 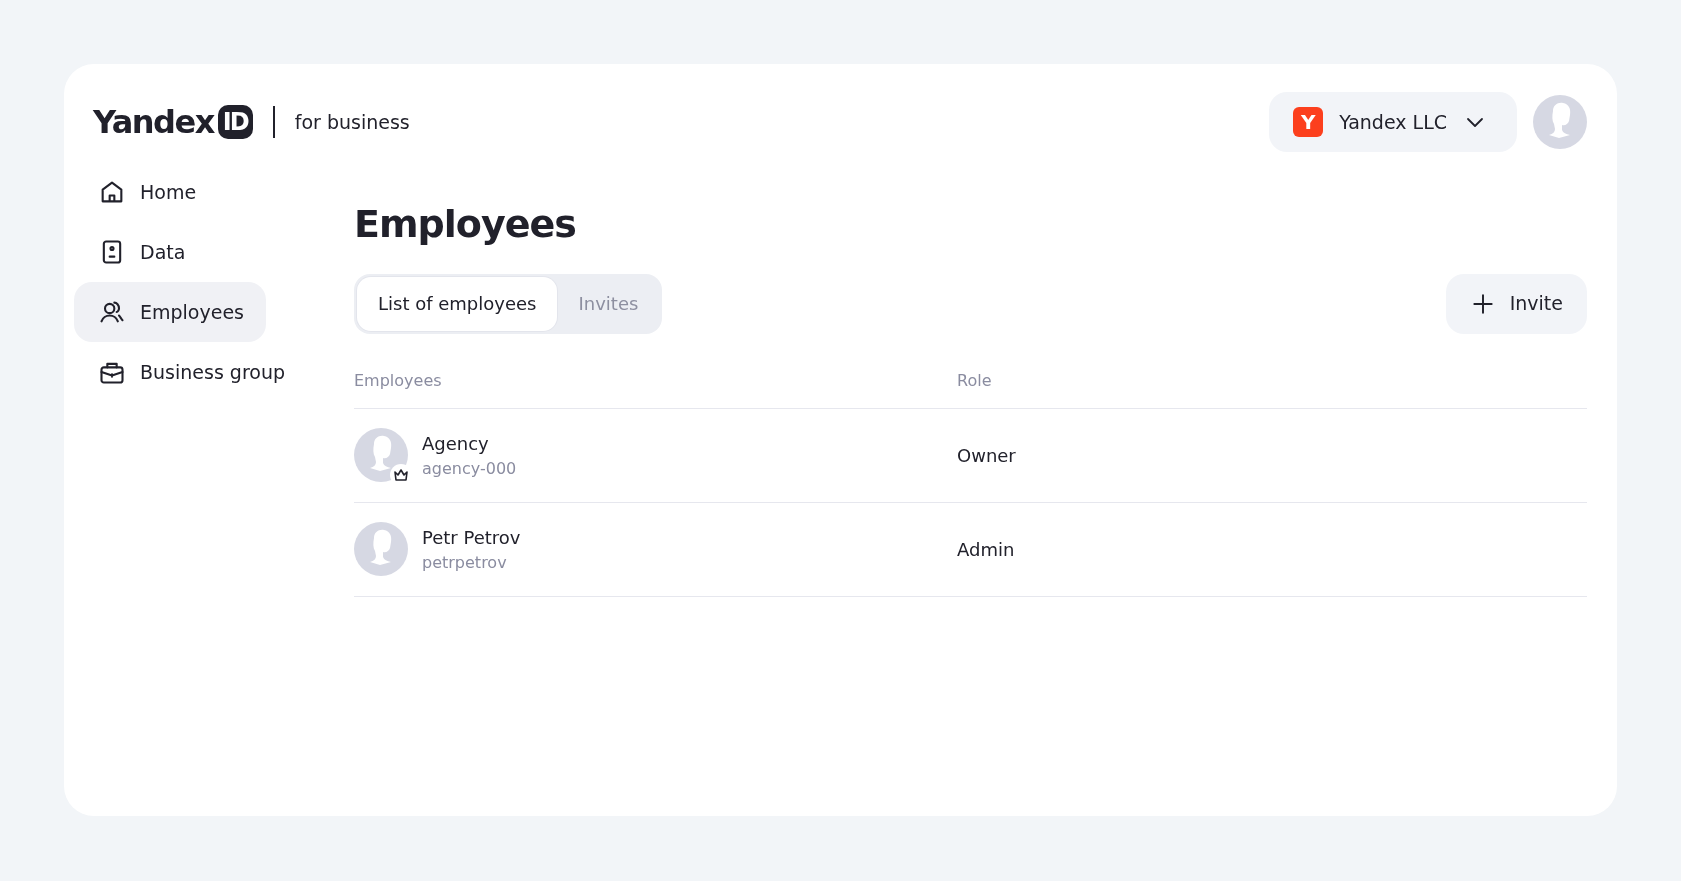 I want to click on organization-dropdown: Y Yandex LLC, so click(x=1393, y=122).